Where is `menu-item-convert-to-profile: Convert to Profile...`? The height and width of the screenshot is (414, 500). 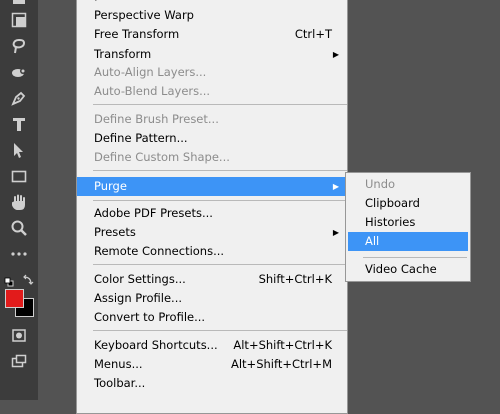 menu-item-convert-to-profile: Convert to Profile... is located at coordinates (212, 317).